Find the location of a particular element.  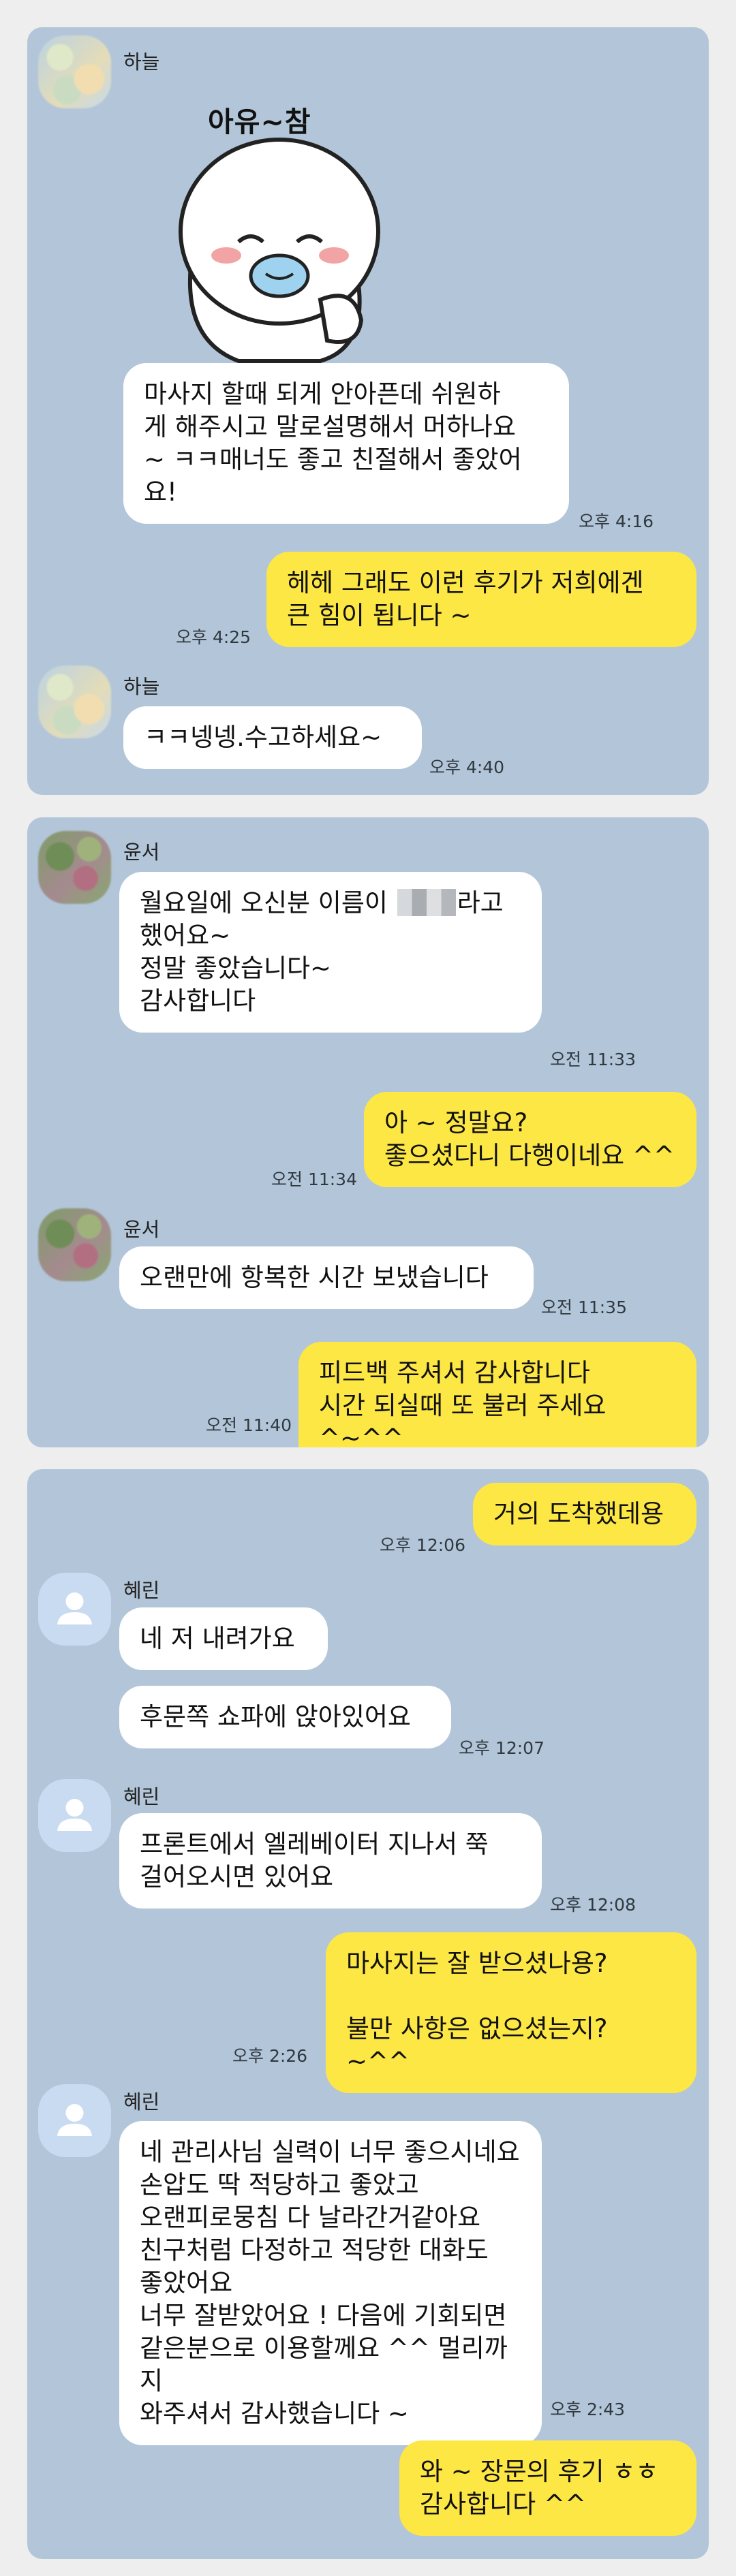

message-bubble-outgoing: 아 ~ 정말요? 좋으셨다니 다행이네요 ^^ is located at coordinates (530, 1139).